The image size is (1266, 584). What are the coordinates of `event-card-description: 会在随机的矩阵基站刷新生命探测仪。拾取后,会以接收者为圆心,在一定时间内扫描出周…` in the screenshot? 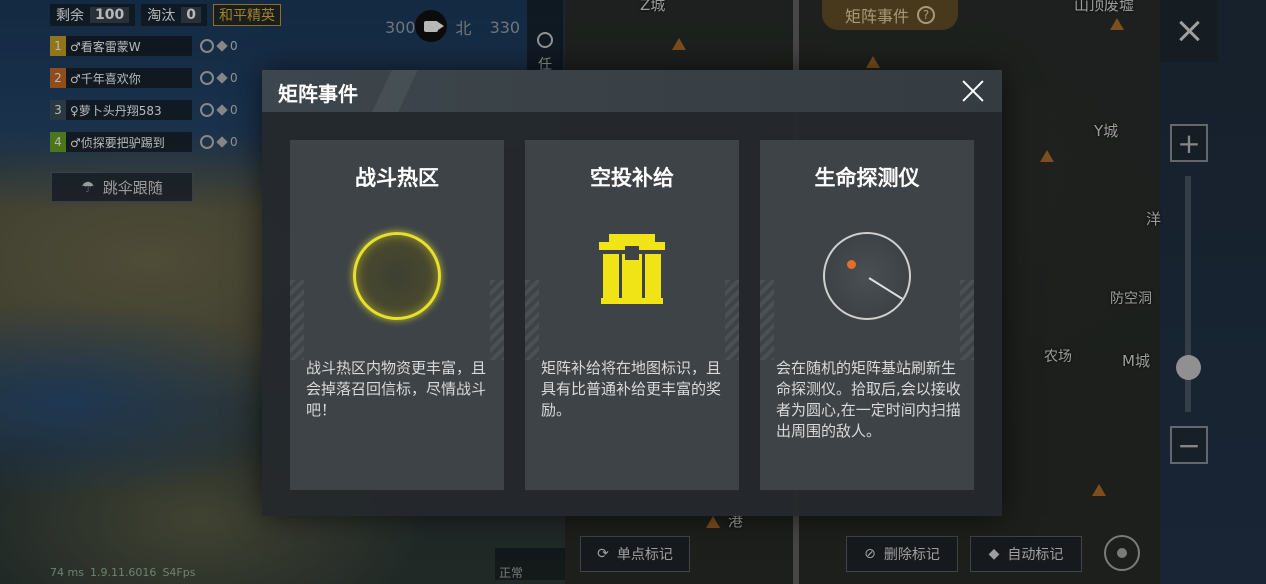 It's located at (868, 399).